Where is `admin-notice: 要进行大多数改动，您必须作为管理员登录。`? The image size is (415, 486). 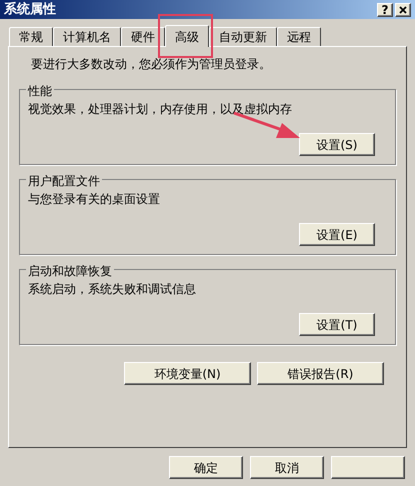
admin-notice: 要进行大多数改动，您必须作为管理员登录。 is located at coordinates (151, 64).